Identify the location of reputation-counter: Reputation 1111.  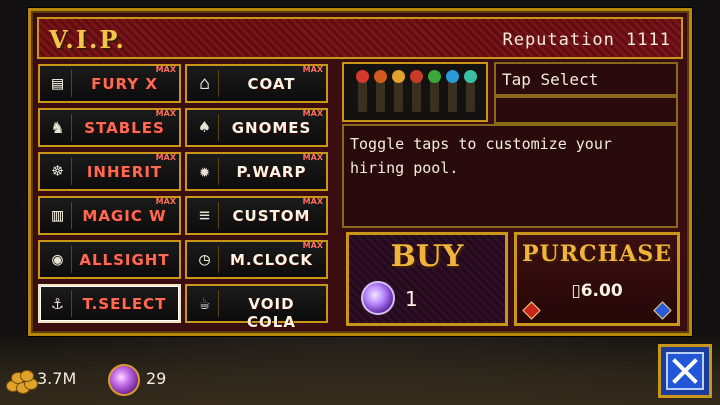
(586, 40).